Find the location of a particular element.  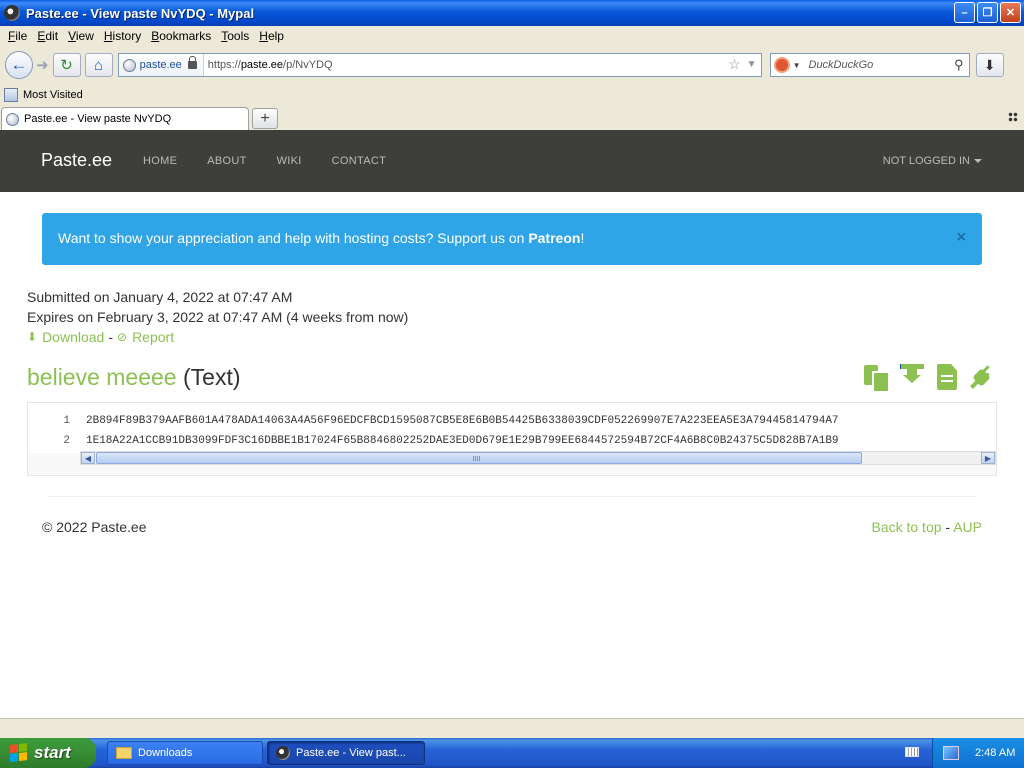

caret-down-icon is located at coordinates (978, 161).